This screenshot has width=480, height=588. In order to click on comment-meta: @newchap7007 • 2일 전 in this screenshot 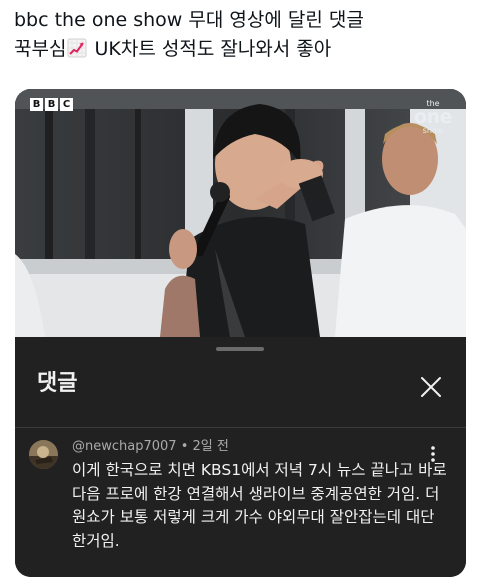, I will do `click(150, 447)`.